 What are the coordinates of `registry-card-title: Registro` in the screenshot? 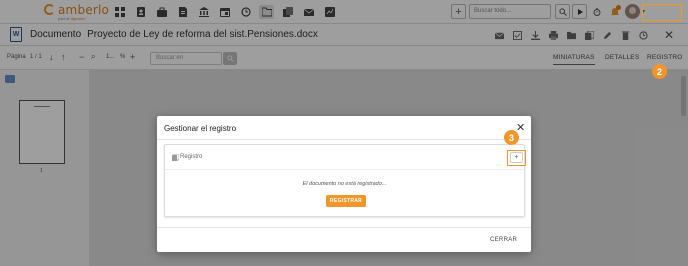 It's located at (191, 157).